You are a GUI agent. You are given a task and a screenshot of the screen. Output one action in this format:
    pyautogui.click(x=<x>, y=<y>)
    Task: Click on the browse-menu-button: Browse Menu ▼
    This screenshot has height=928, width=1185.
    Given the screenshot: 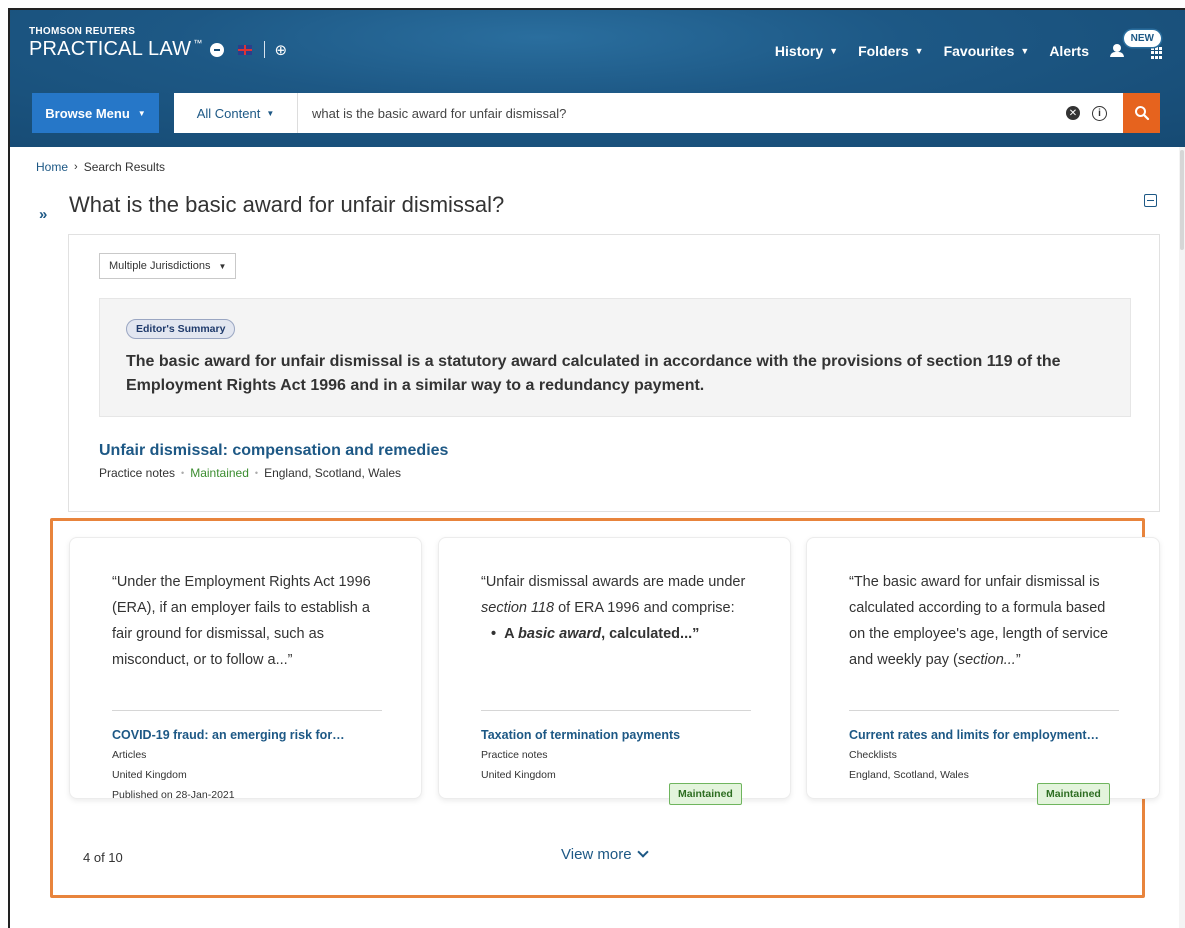 What is the action you would take?
    pyautogui.click(x=95, y=113)
    